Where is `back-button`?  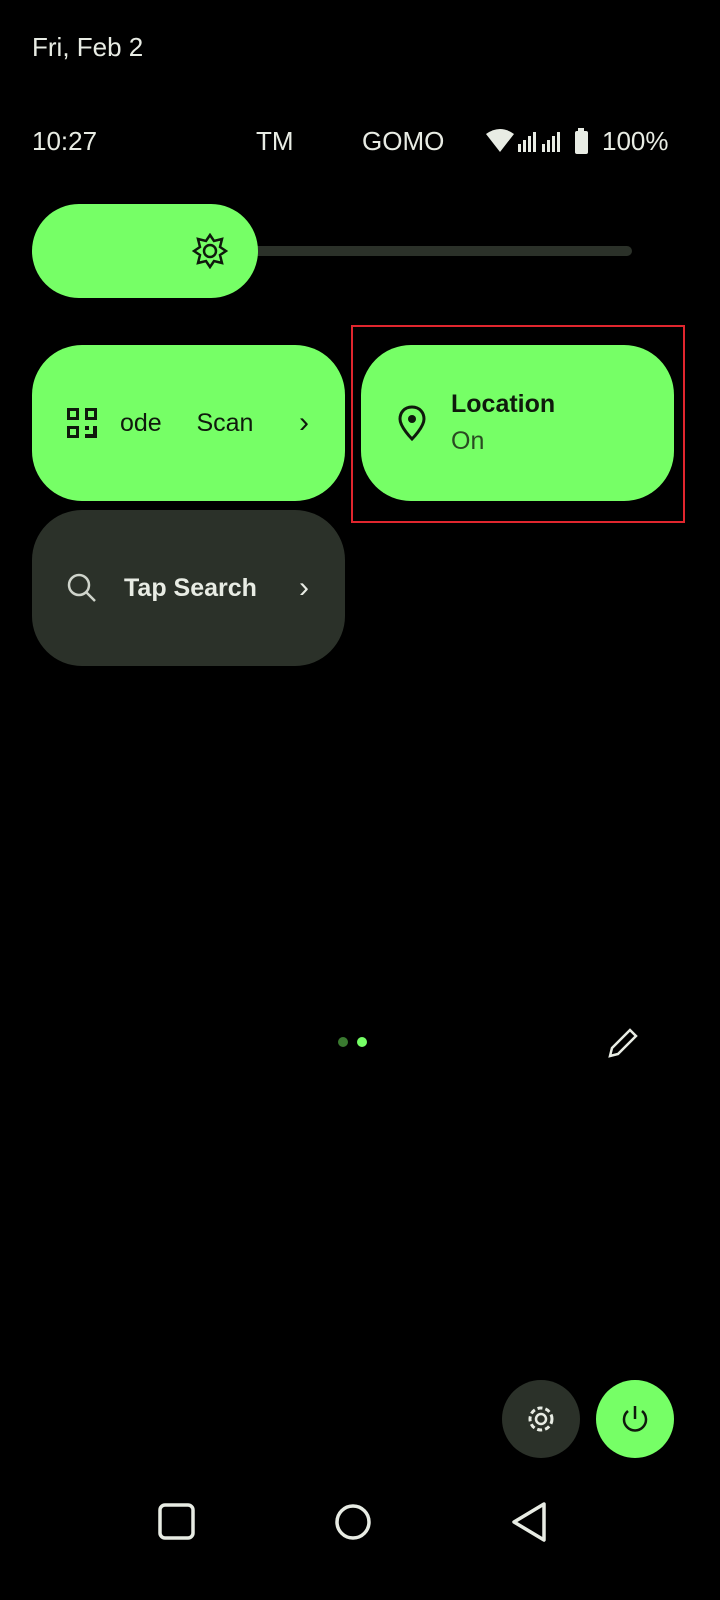 back-button is located at coordinates (530, 1522).